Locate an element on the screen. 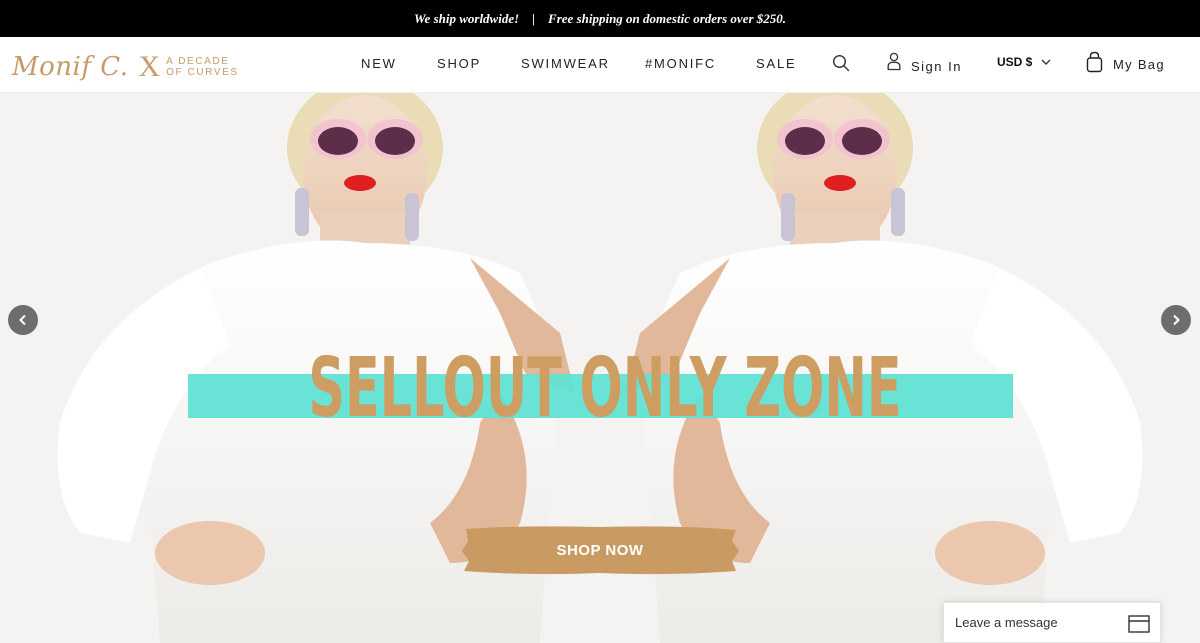 The image size is (1200, 643). carousel-prev-button is located at coordinates (23, 320).